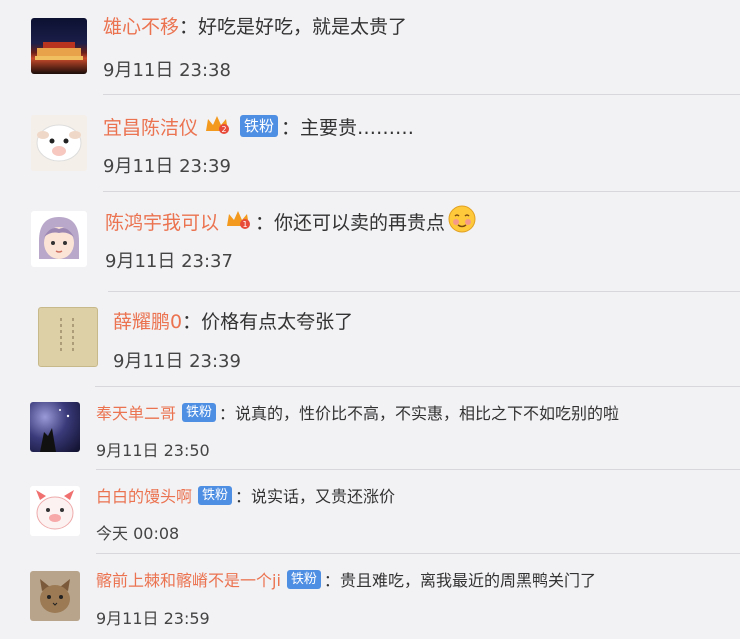  I want to click on commenter-name: 髂前上棘和髂嵴不是一个ji, so click(188, 579).